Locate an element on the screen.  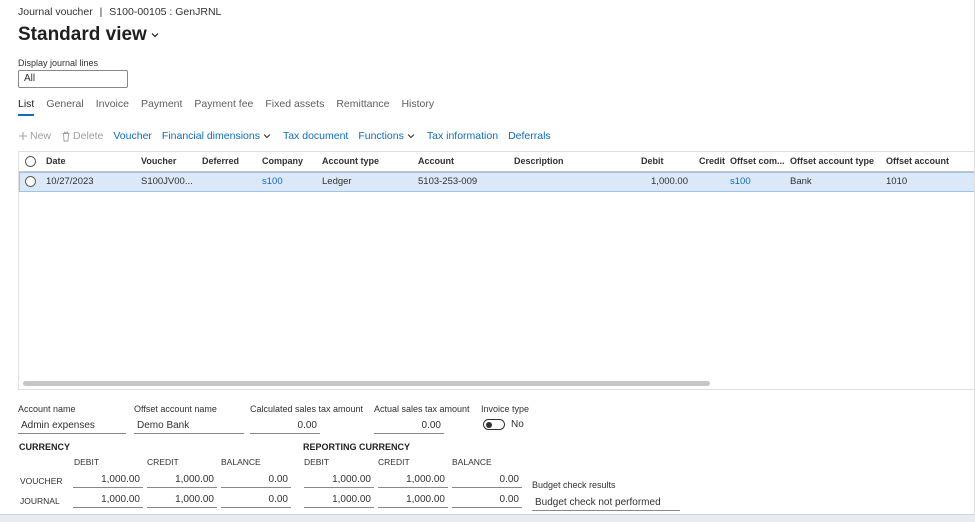
rep-balance-col-label: BALANCE is located at coordinates (472, 462).